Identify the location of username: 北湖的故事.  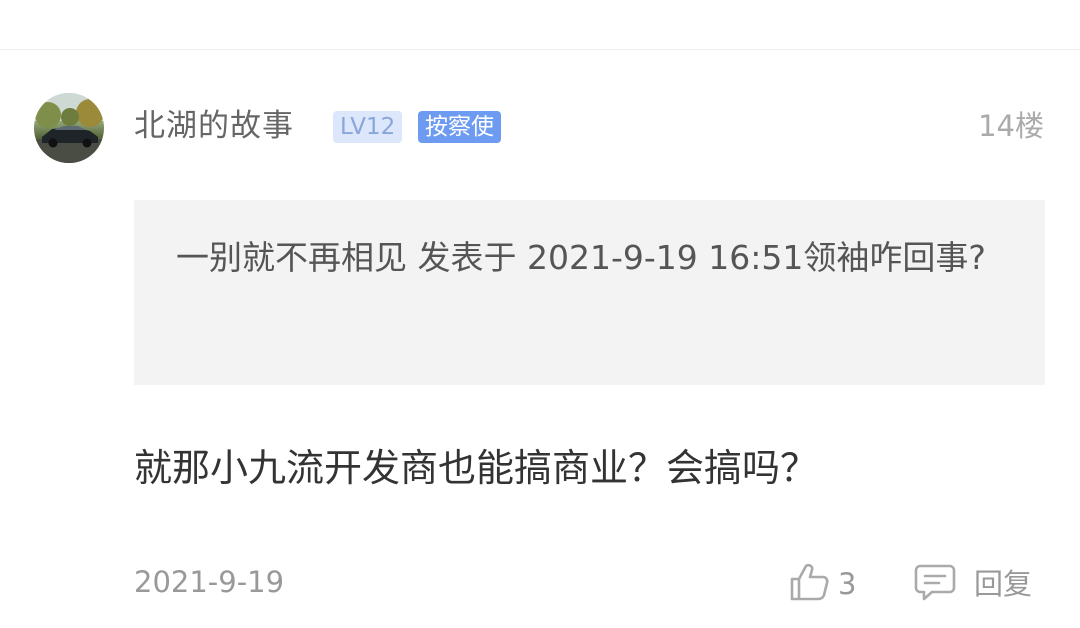
(214, 126).